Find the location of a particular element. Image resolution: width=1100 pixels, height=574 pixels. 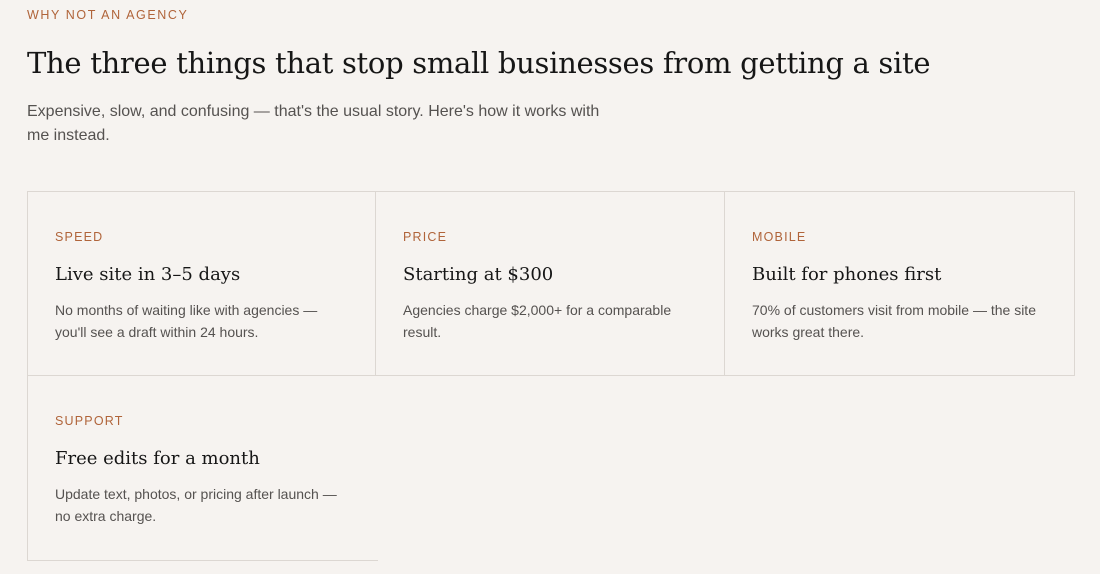

card-label: MOBILE is located at coordinates (779, 237).